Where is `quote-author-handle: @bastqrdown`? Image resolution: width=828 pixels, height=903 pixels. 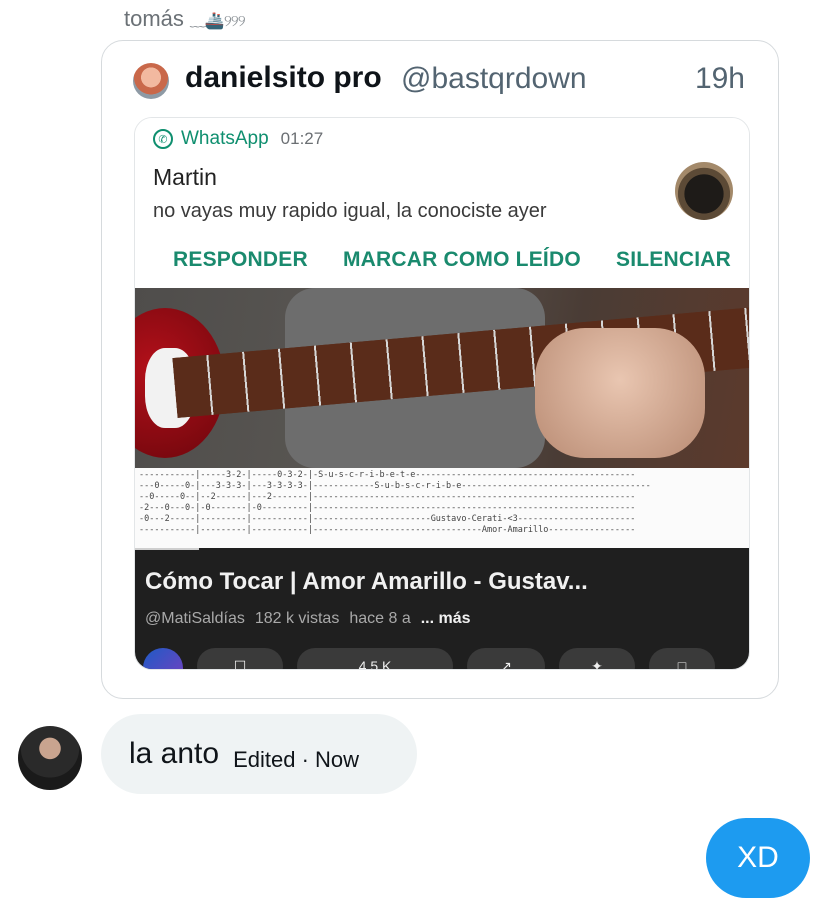 quote-author-handle: @bastqrdown is located at coordinates (494, 78).